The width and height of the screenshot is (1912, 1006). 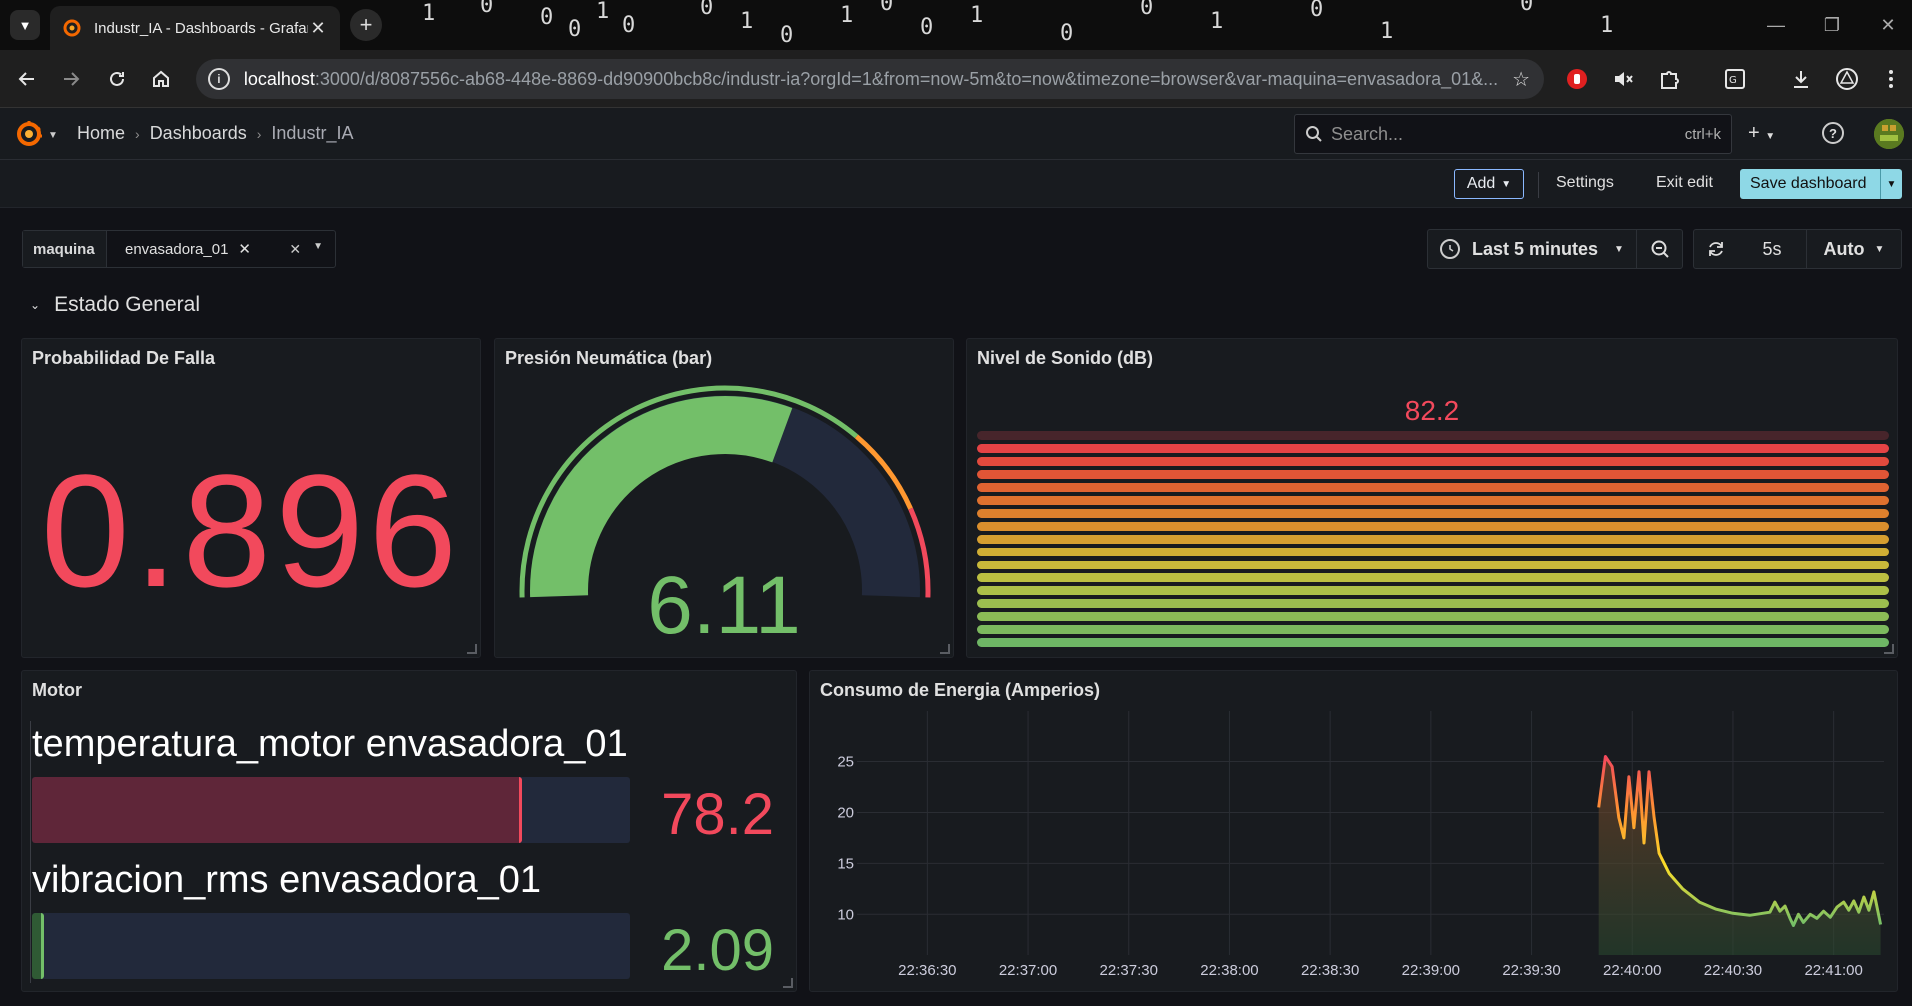 What do you see at coordinates (1585, 183) in the screenshot?
I see `settings-button: Settings` at bounding box center [1585, 183].